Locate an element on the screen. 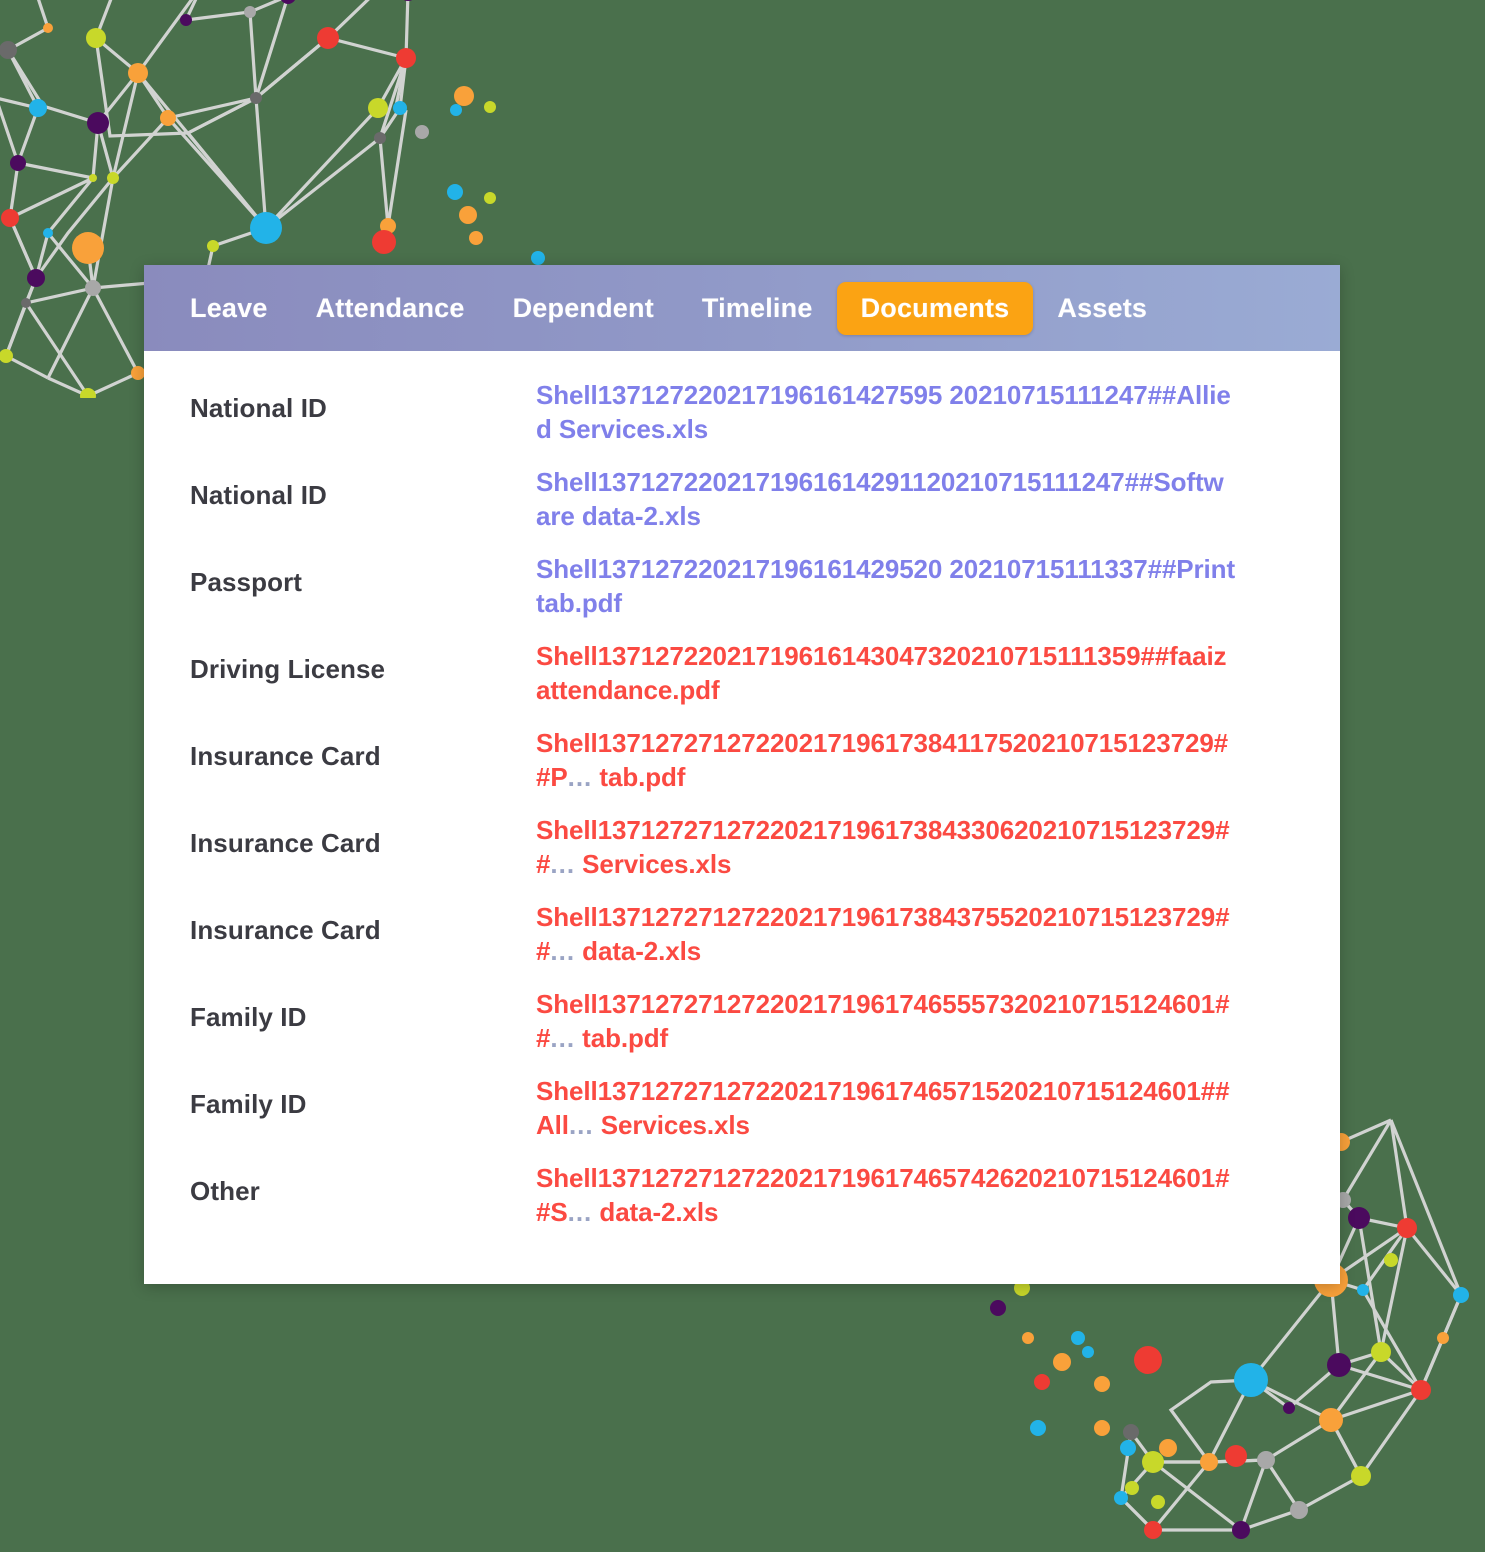 Image resolution: width=1485 pixels, height=1552 pixels. tab-documents: Documents is located at coordinates (935, 308).